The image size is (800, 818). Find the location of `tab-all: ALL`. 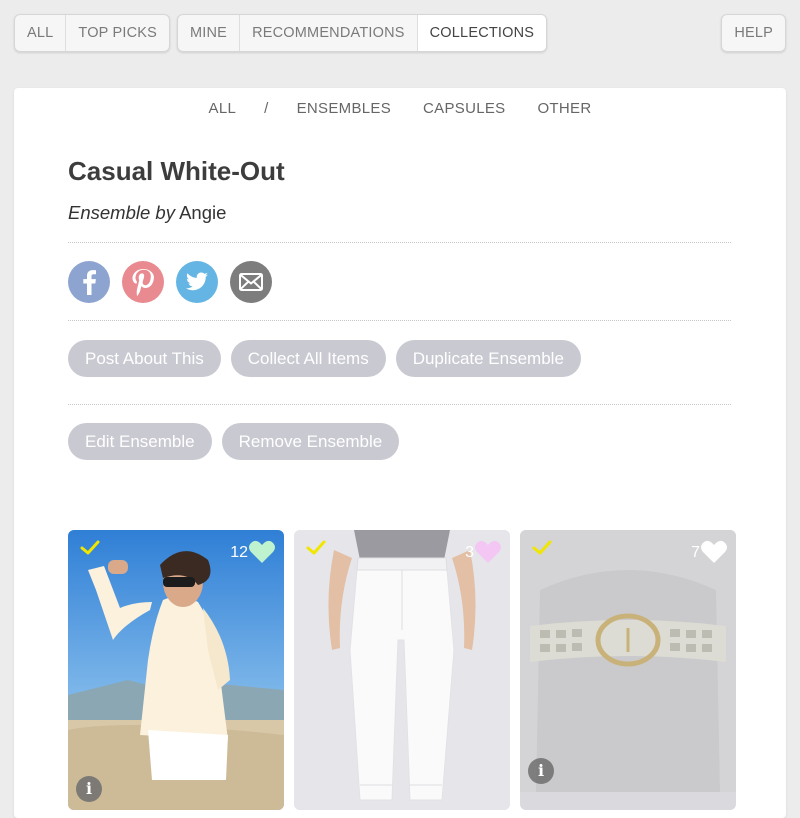

tab-all: ALL is located at coordinates (41, 33).